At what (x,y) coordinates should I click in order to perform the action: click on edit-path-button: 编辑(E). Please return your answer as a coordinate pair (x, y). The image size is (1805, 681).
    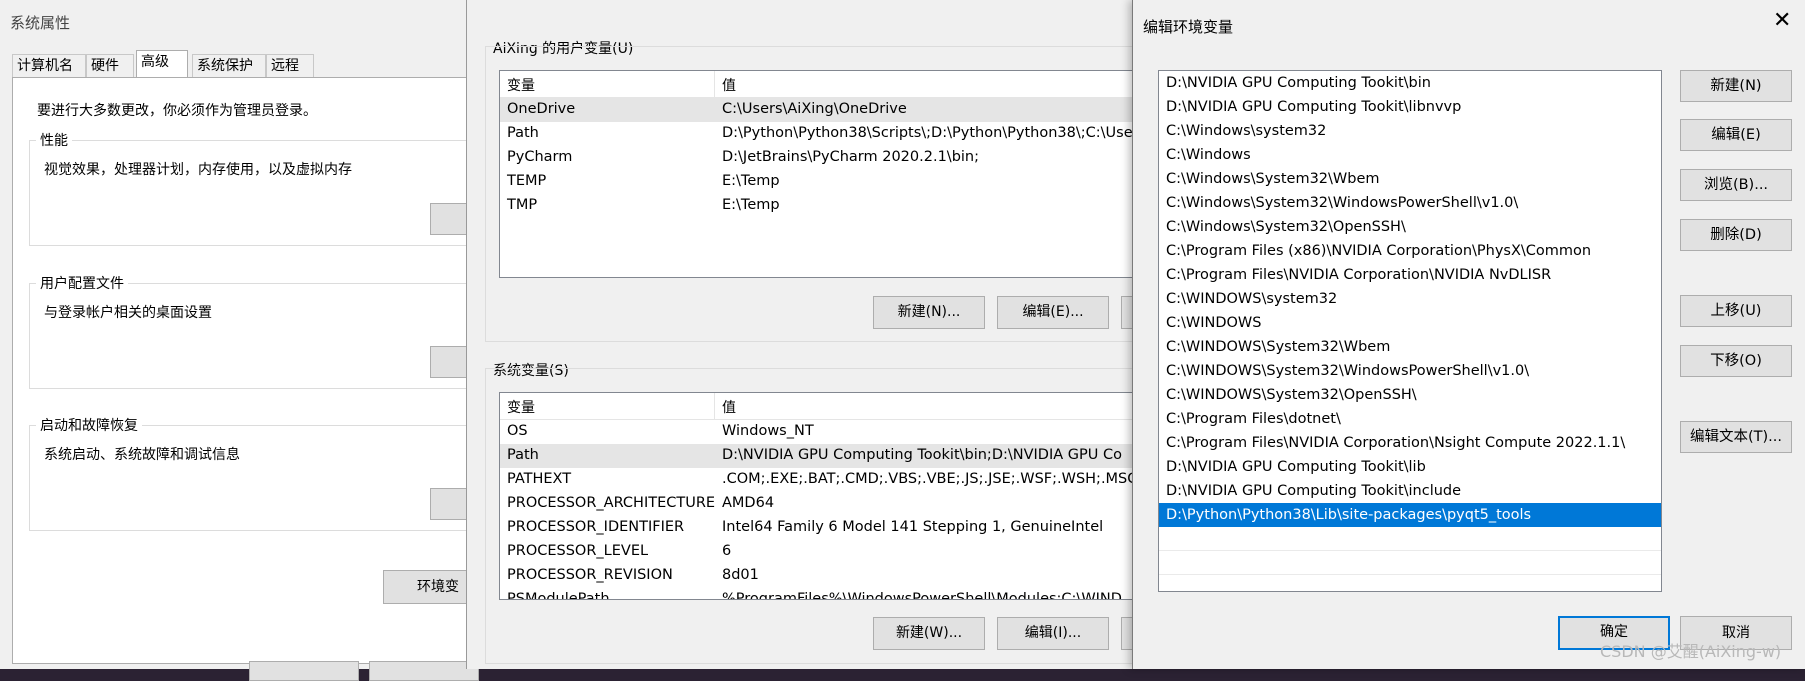
    Looking at the image, I should click on (1736, 135).